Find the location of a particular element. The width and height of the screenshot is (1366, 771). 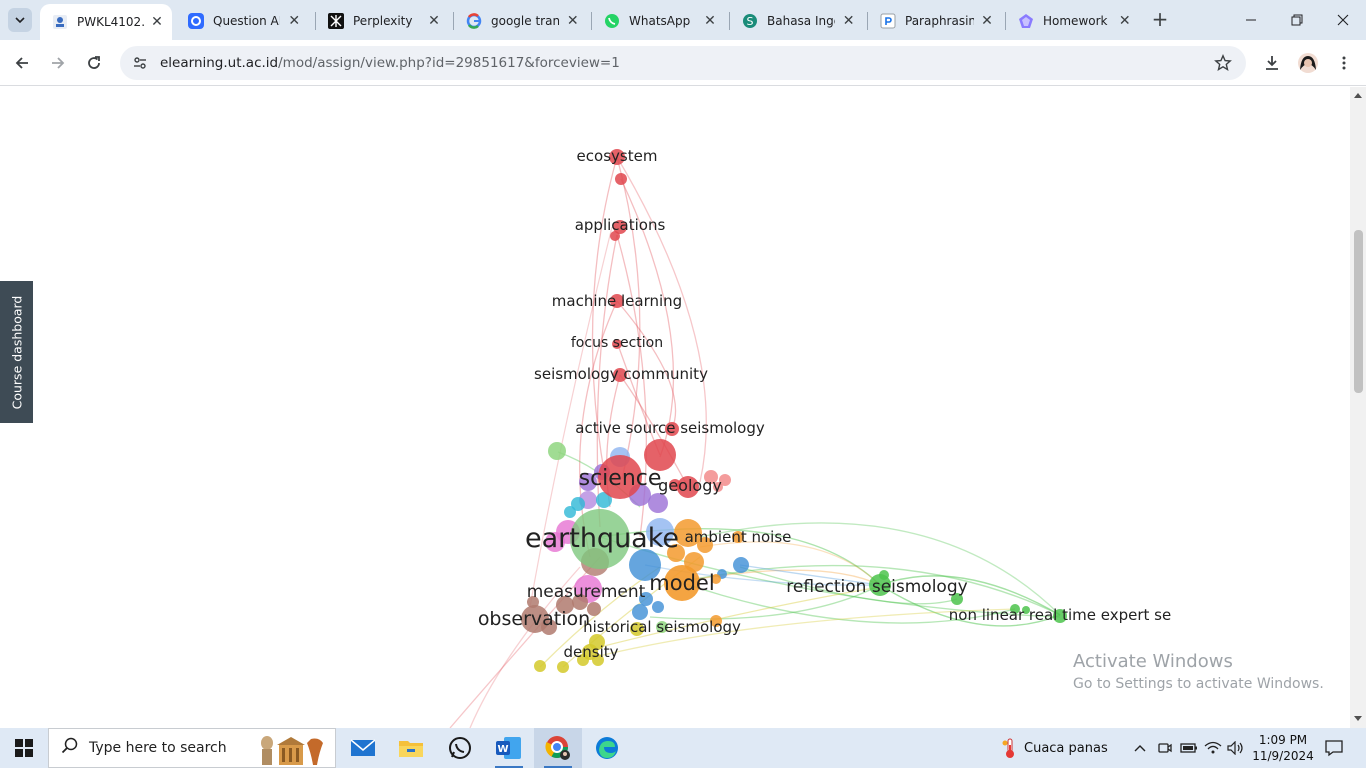

scroll-thumb is located at coordinates (1358, 311).